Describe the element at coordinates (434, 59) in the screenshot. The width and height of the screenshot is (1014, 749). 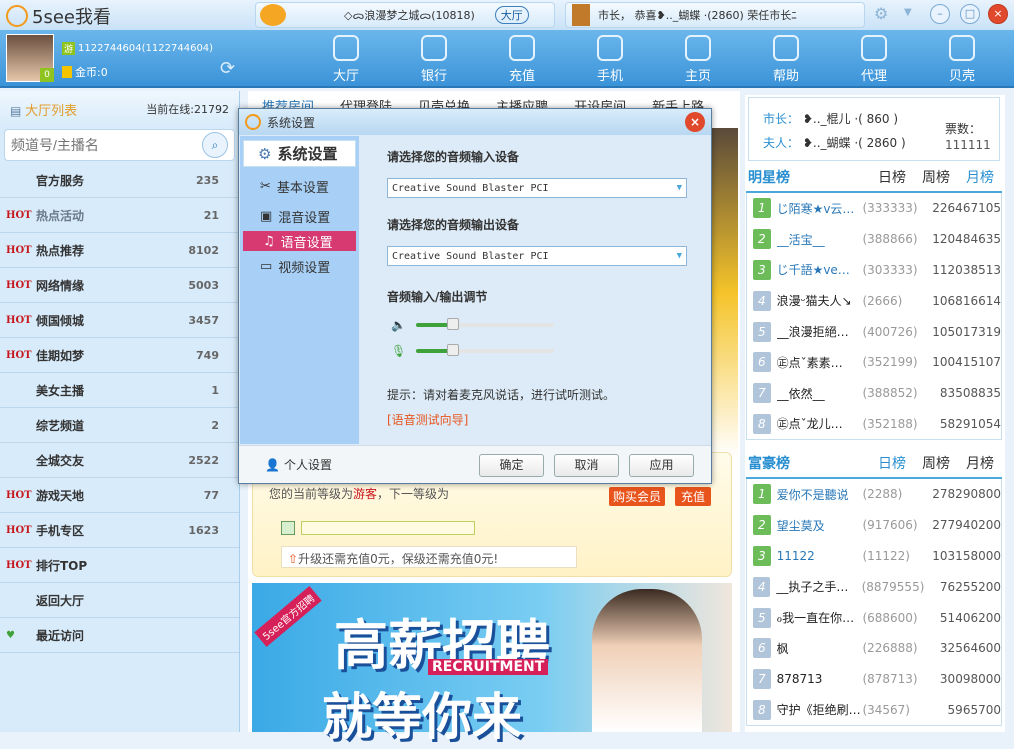
I see `nav-bank: 银行` at that location.